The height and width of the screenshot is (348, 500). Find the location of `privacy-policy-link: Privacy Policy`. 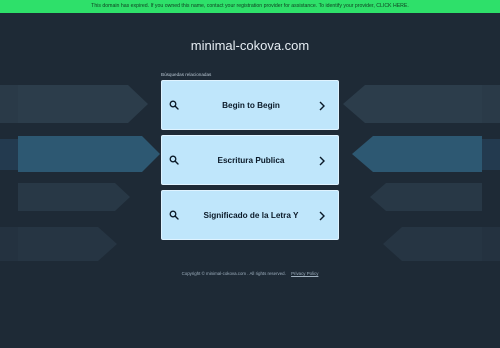

privacy-policy-link: Privacy Policy is located at coordinates (304, 273).